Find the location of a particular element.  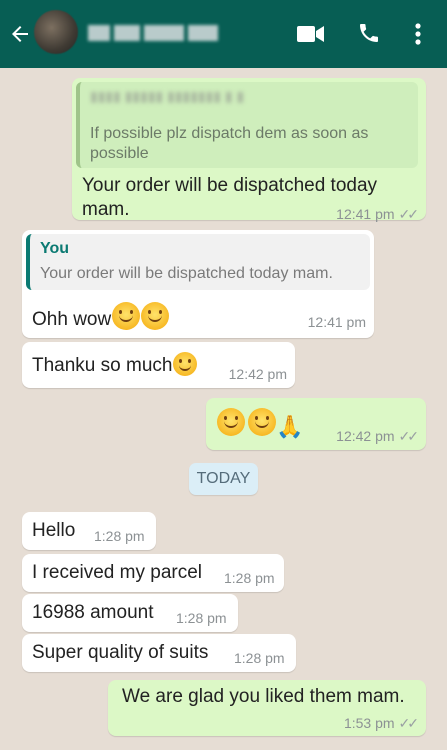

message-incoming: Thanku so much 12:42 pm is located at coordinates (158, 365).